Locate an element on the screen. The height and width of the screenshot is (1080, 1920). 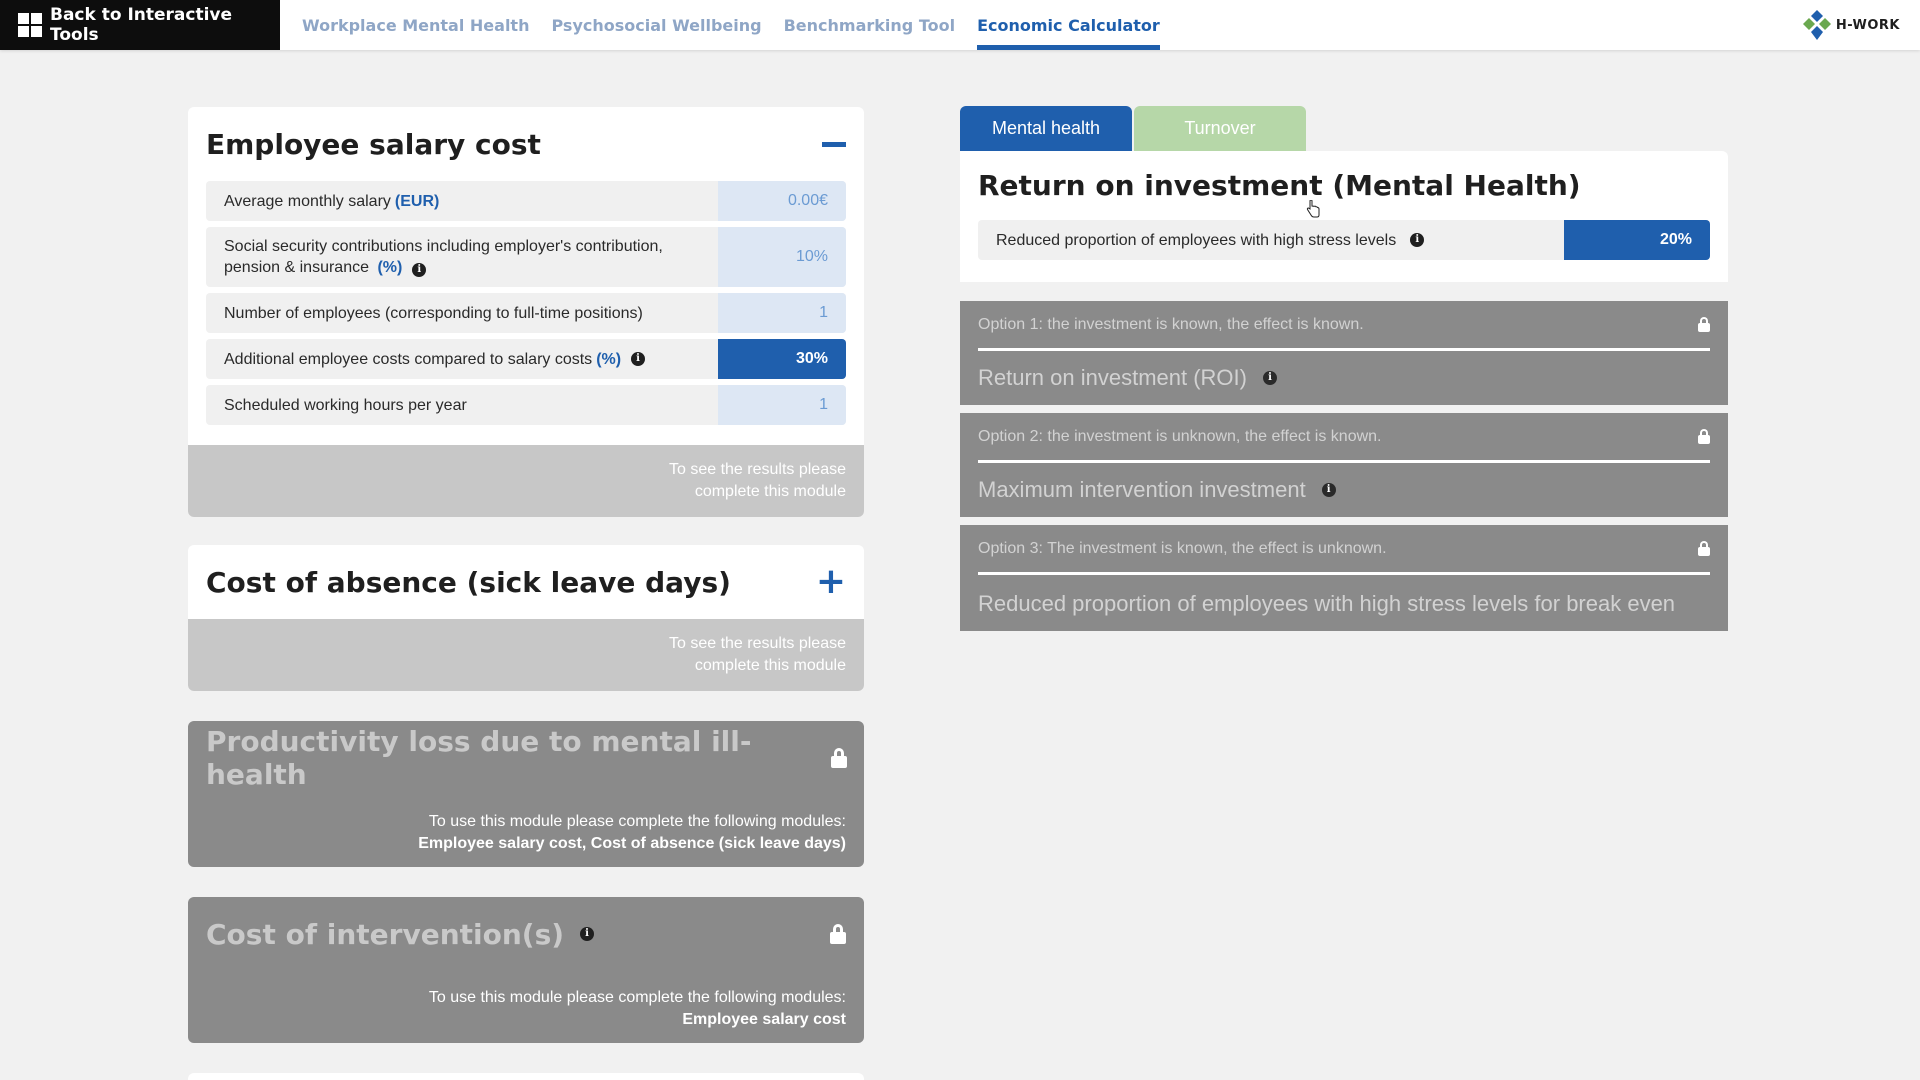
collapse-icon is located at coordinates (834, 144).